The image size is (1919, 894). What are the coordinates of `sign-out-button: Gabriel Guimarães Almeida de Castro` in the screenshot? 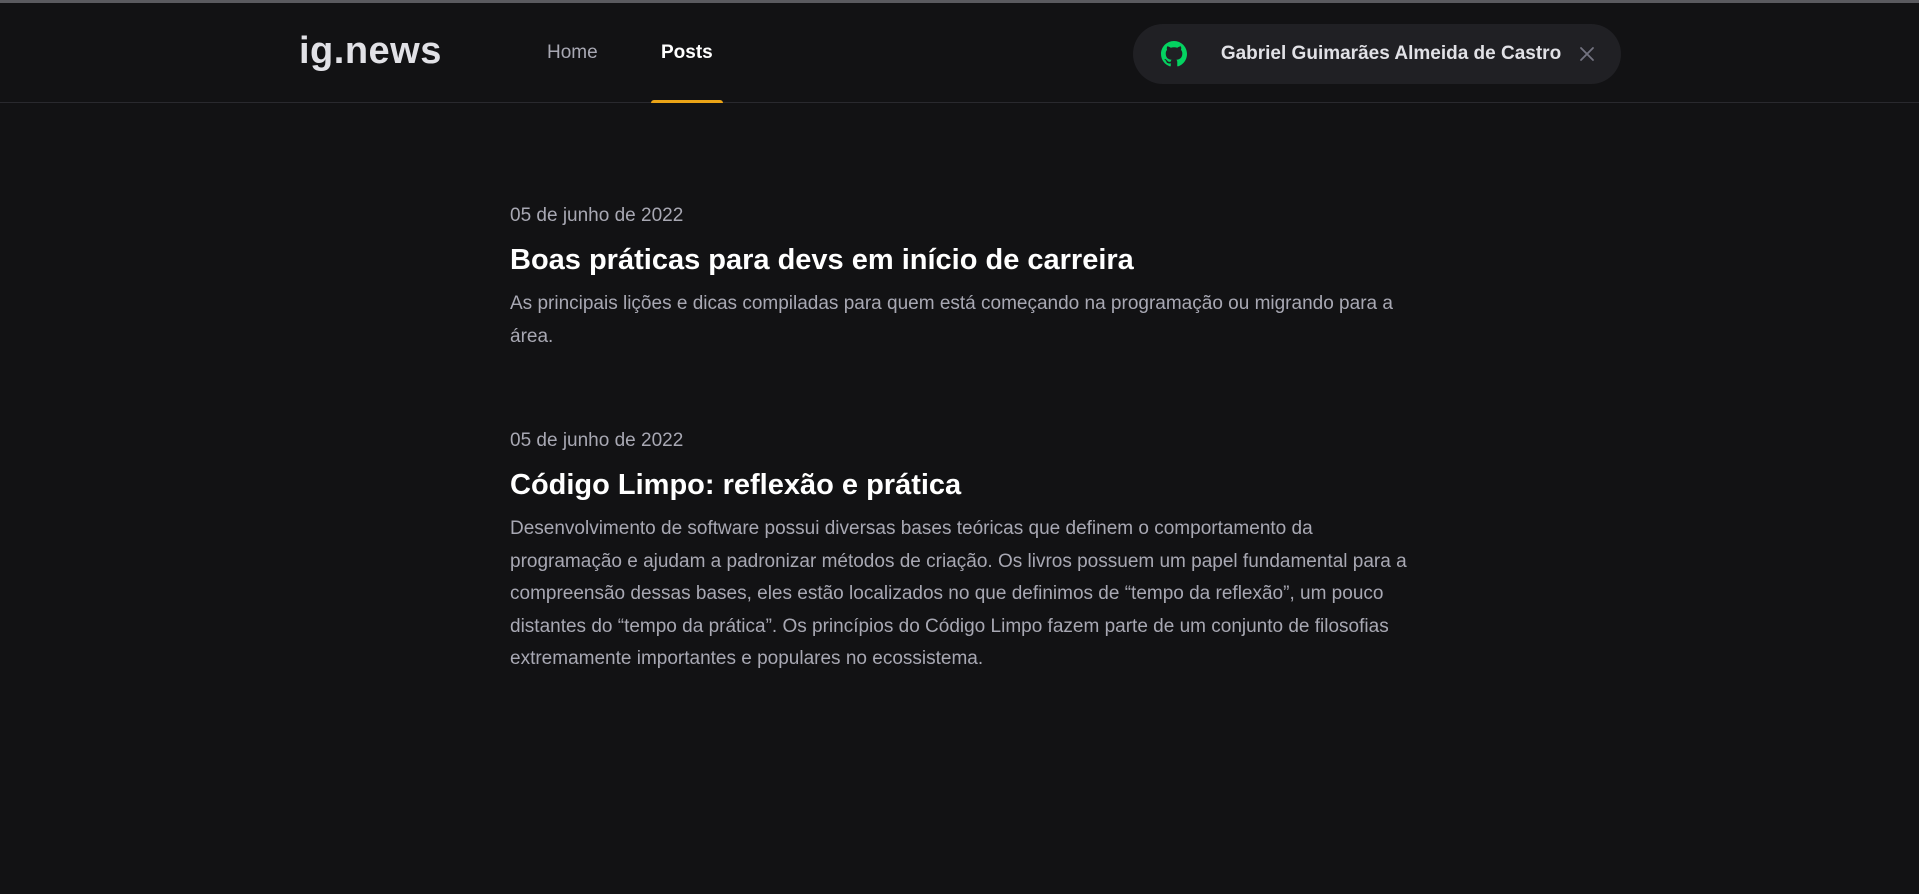 It's located at (1377, 54).